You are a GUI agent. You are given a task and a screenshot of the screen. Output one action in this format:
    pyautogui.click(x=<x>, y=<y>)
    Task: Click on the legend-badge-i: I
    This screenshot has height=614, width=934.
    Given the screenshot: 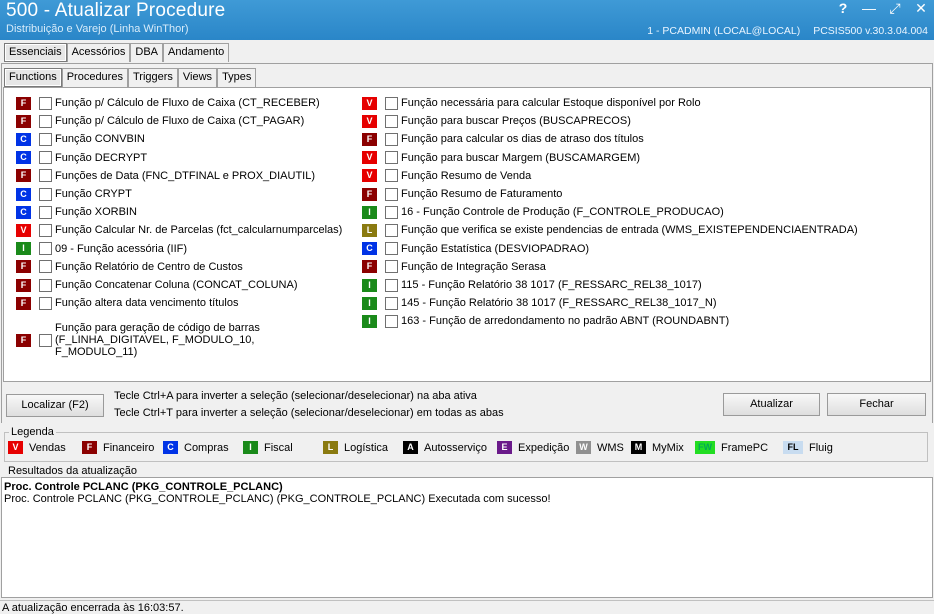 What is the action you would take?
    pyautogui.click(x=250, y=447)
    